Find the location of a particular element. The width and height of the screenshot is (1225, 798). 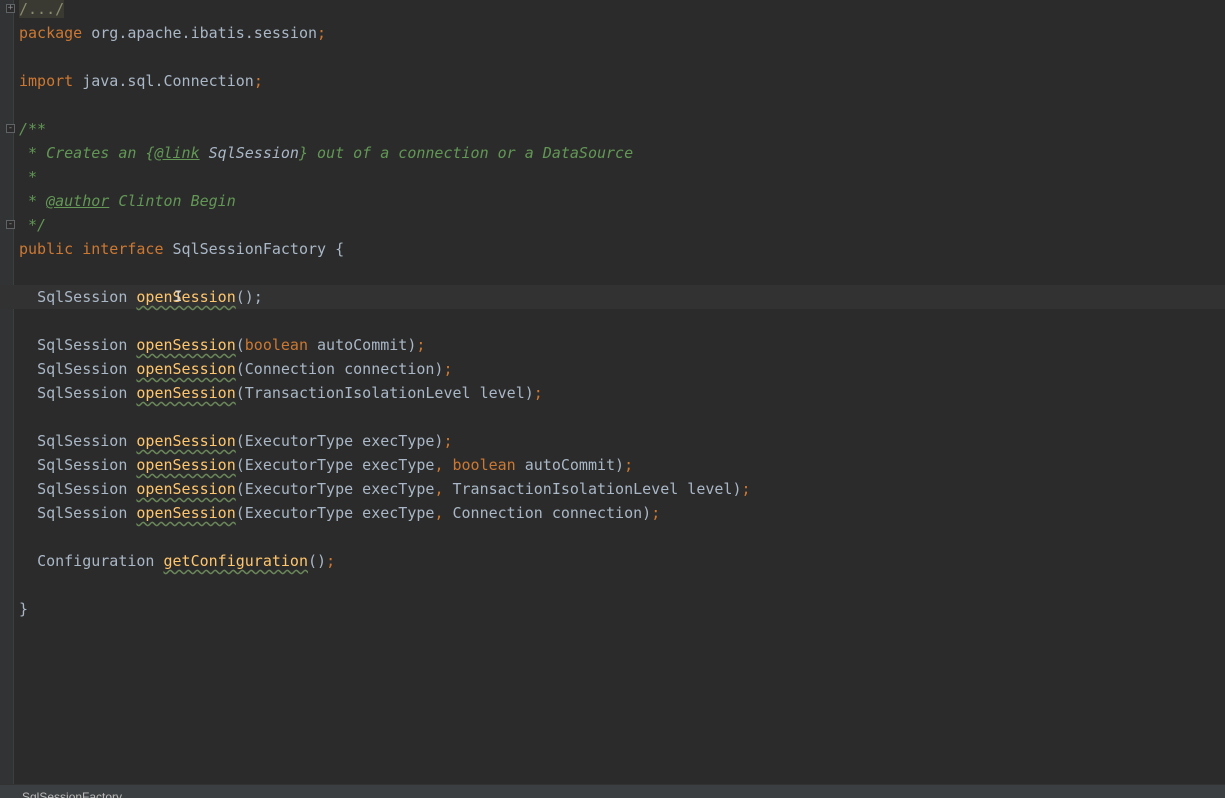

editor-gutter: + - - is located at coordinates (7, 392).